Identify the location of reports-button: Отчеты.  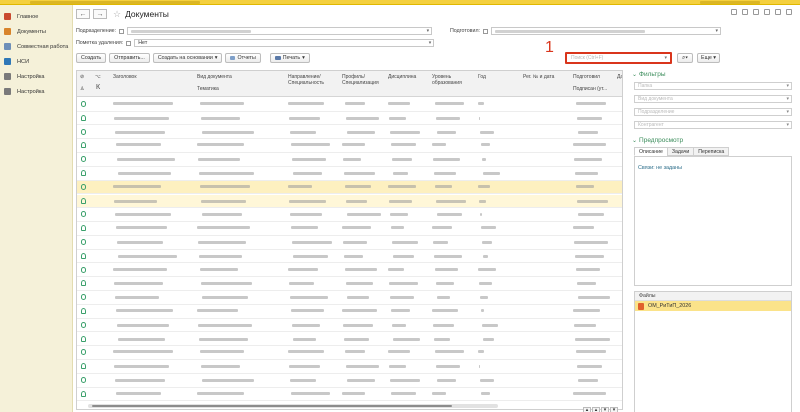
(243, 58).